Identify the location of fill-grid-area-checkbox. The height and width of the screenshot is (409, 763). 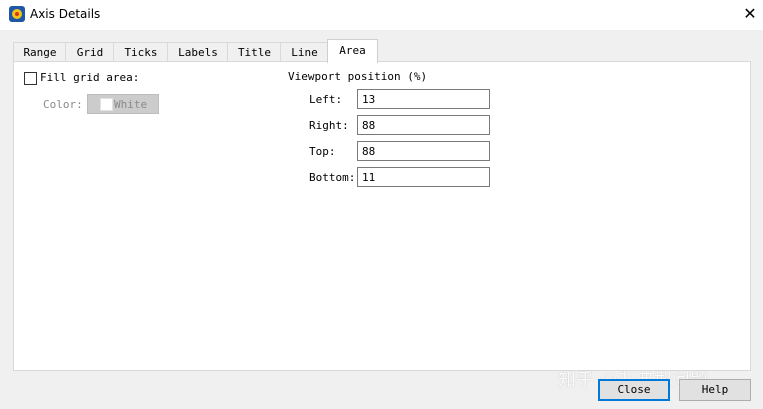
(30, 78).